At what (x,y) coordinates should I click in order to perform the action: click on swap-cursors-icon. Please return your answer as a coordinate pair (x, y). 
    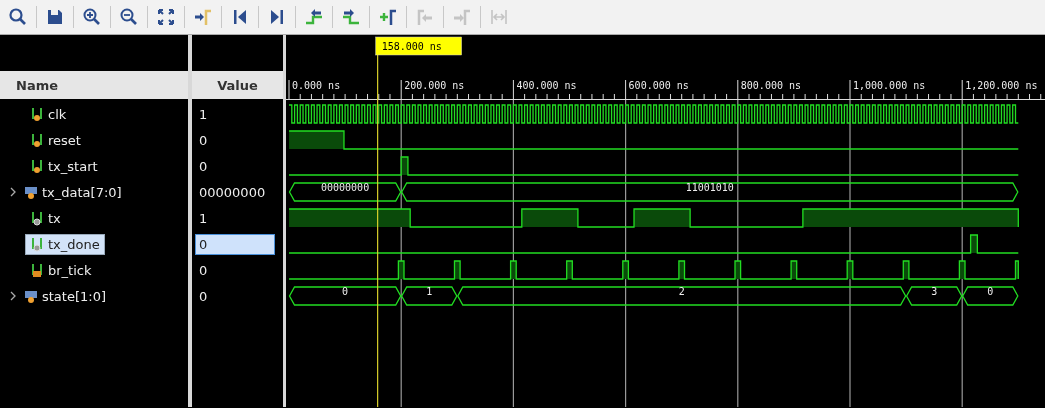
    Looking at the image, I should click on (499, 17).